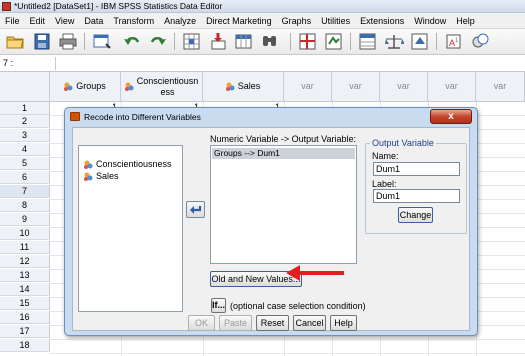 Image resolution: width=525 pixels, height=356 pixels. I want to click on dialog-app-icon, so click(75, 116).